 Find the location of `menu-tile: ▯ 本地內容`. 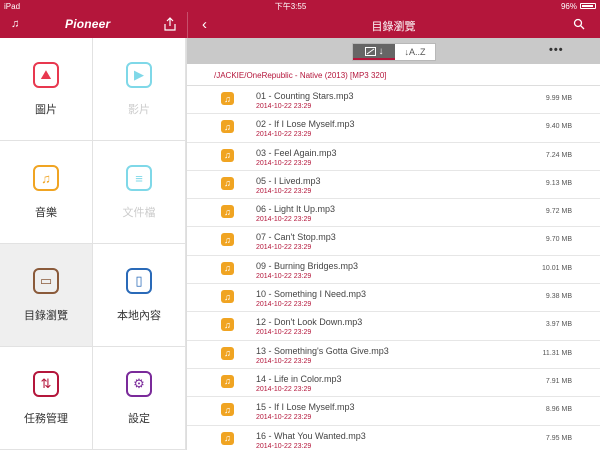

menu-tile: ▯ 本地內容 is located at coordinates (139, 295).